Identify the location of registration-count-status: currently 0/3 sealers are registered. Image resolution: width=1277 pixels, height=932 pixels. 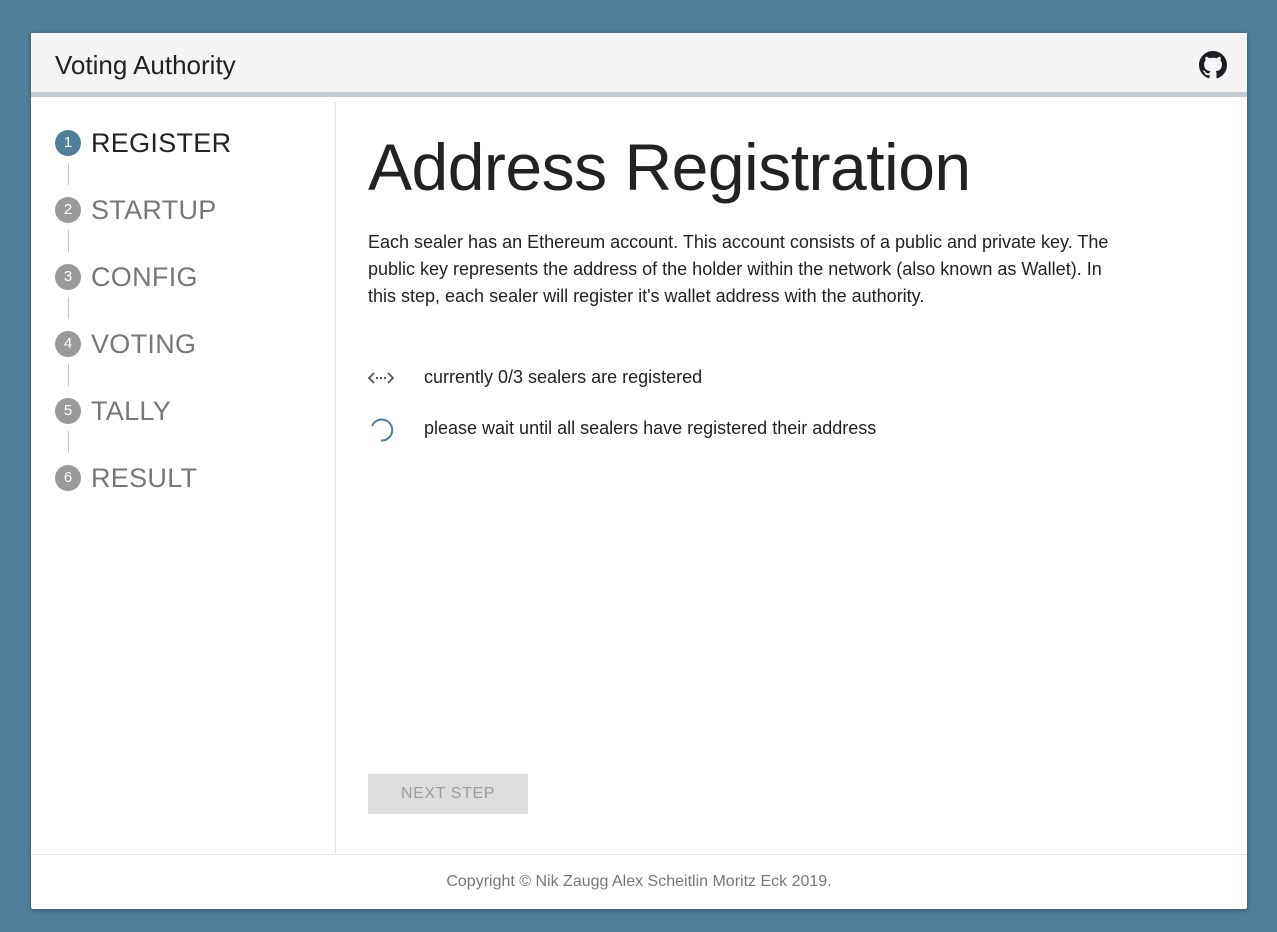
(717, 378).